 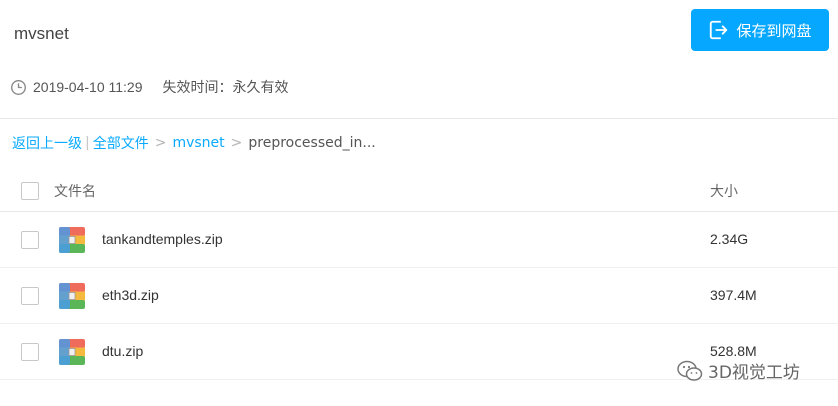 I want to click on file-size: 397.4M, so click(x=733, y=295).